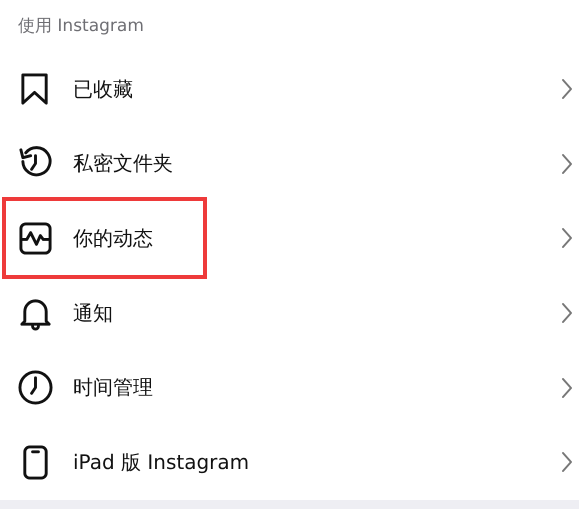 The image size is (579, 509). I want to click on menu-item: 通知, so click(289, 313).